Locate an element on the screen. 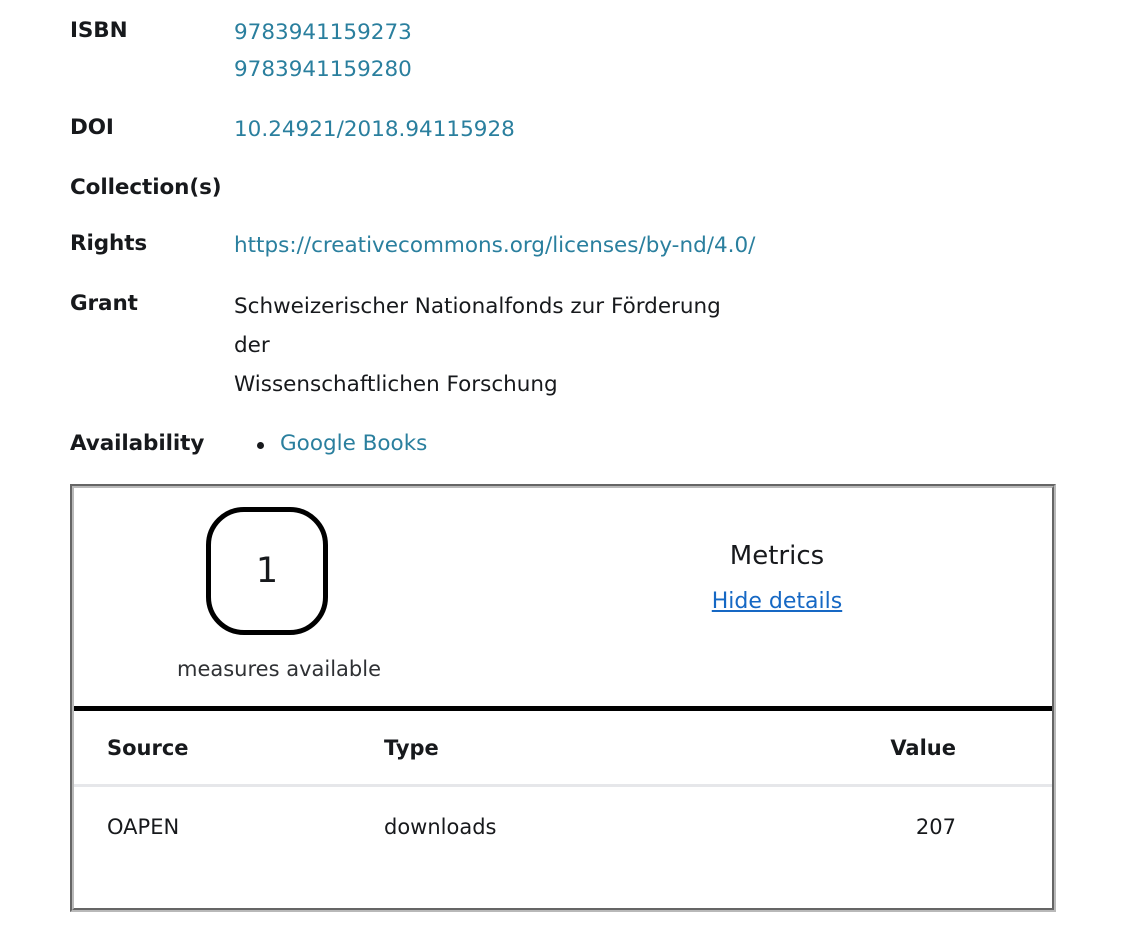 The height and width of the screenshot is (926, 1138). column-header-source: Source is located at coordinates (229, 746).